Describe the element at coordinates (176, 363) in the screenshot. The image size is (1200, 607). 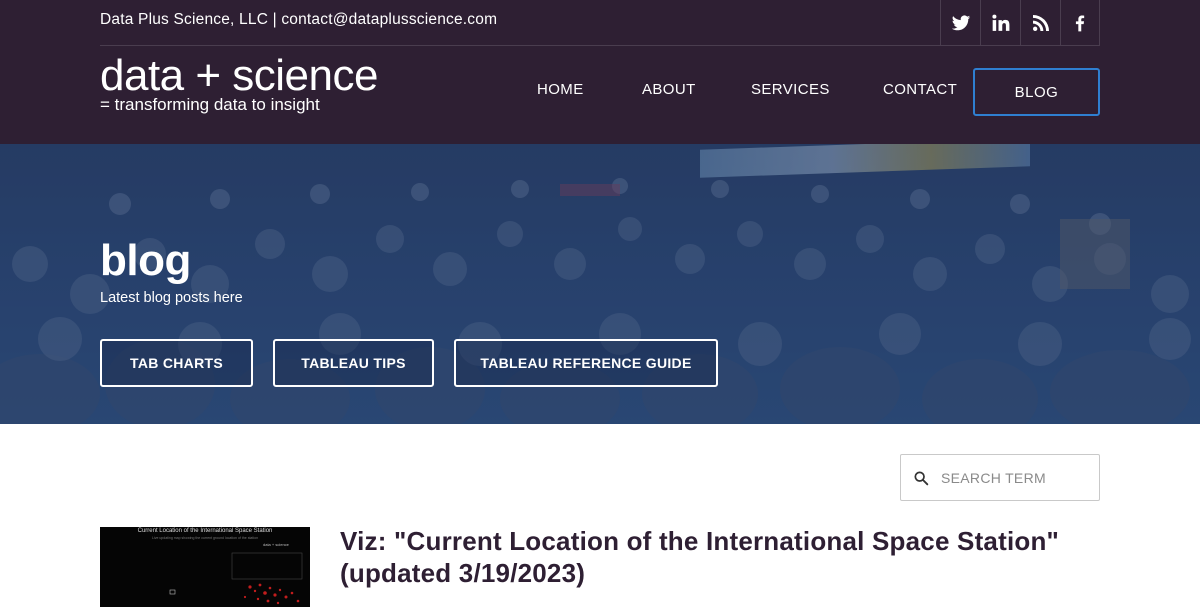
I see `category-tab-charts-button: TAB CHARTS` at that location.